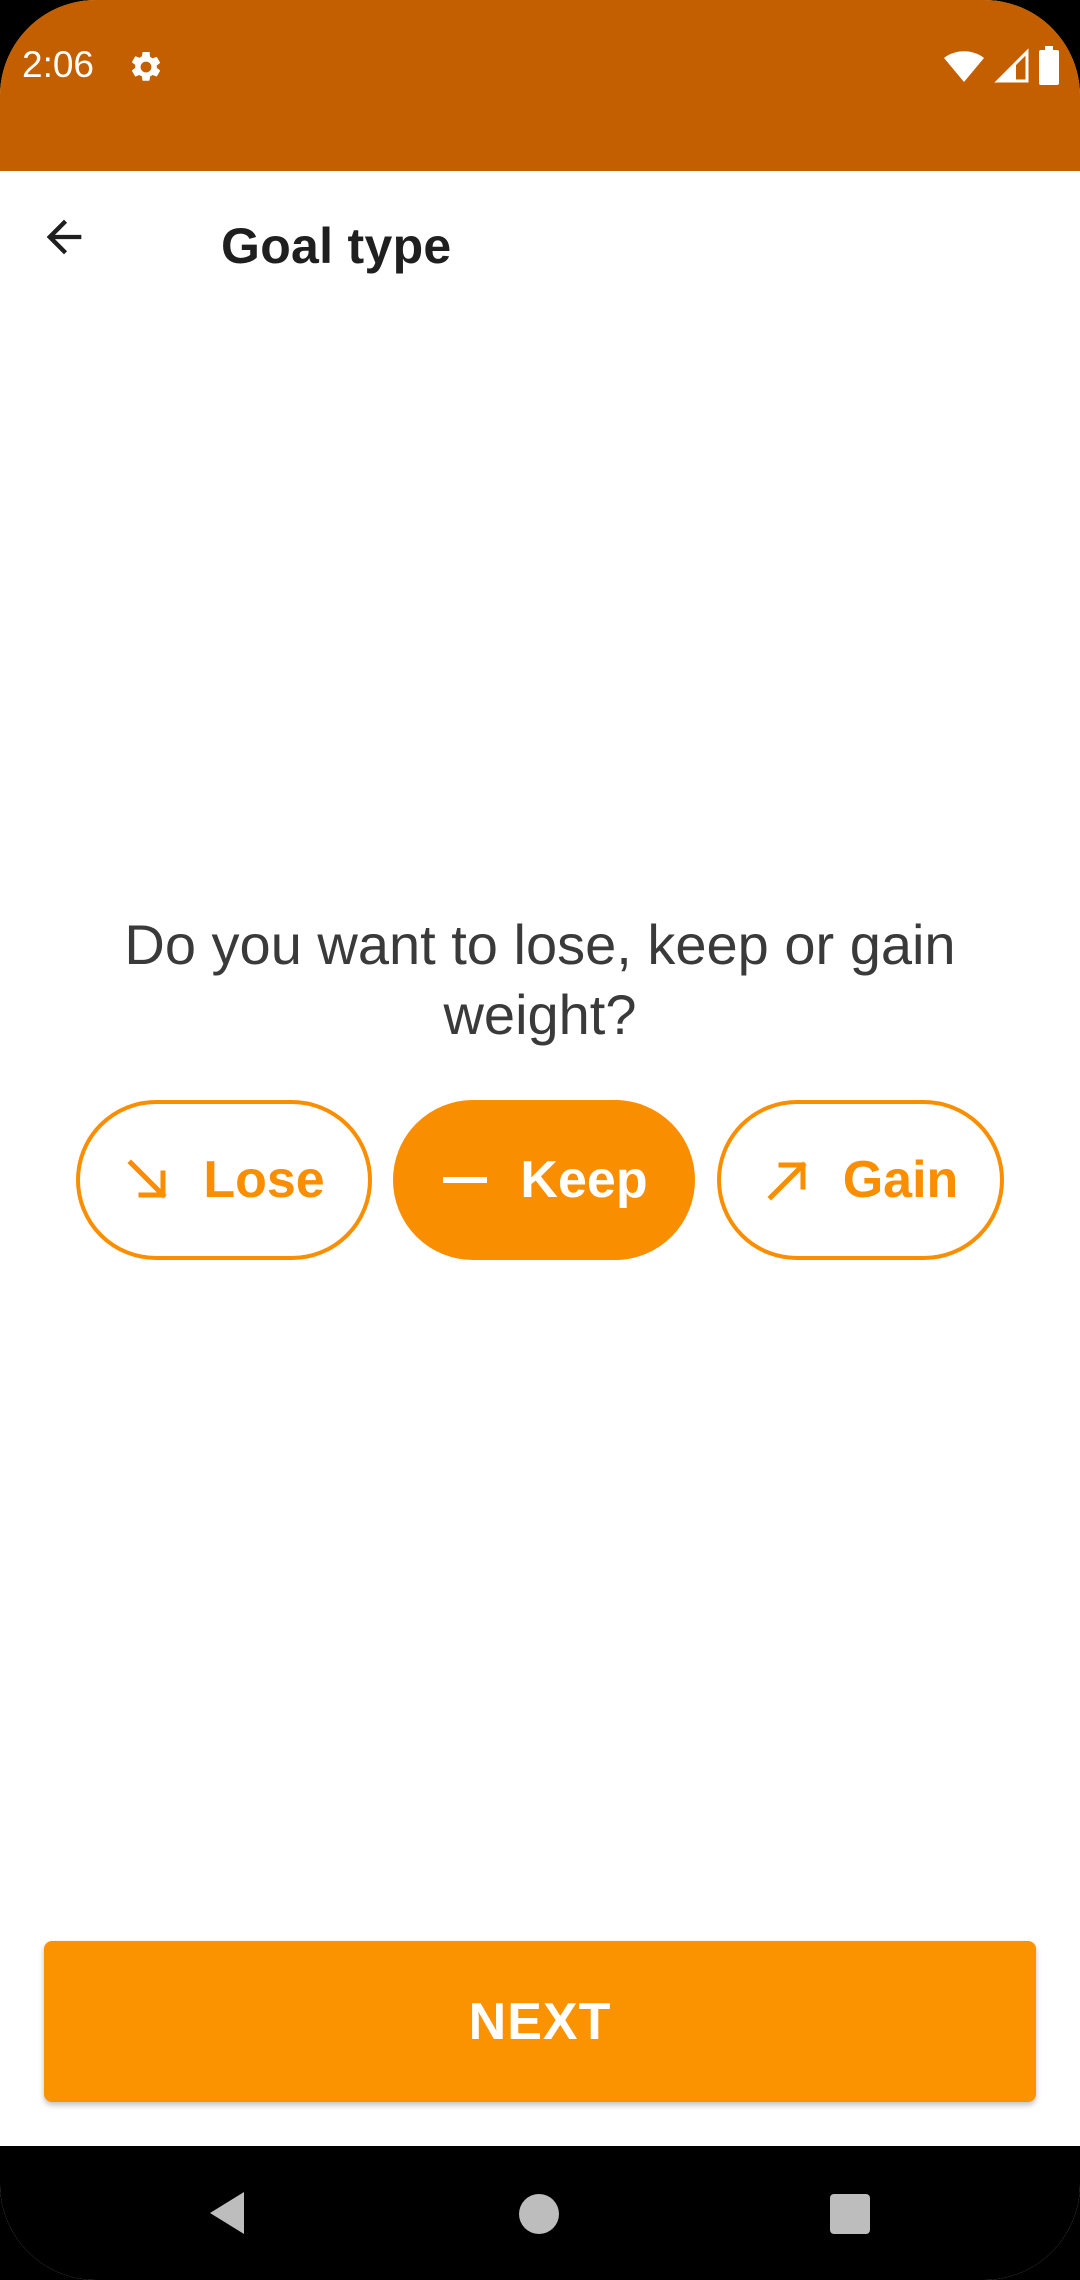 The image size is (1080, 2280). What do you see at coordinates (1049, 68) in the screenshot?
I see `battery-icon` at bounding box center [1049, 68].